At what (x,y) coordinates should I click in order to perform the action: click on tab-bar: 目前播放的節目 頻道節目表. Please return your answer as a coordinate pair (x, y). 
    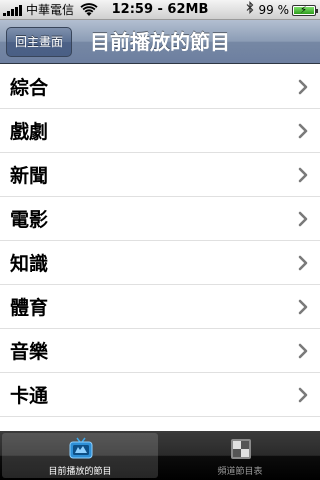
    Looking at the image, I should click on (160, 455).